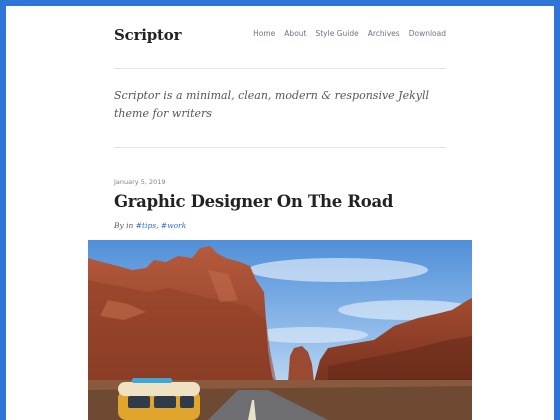 The width and height of the screenshot is (560, 420). What do you see at coordinates (280, 147) in the screenshot?
I see `divider-bottom` at bounding box center [280, 147].